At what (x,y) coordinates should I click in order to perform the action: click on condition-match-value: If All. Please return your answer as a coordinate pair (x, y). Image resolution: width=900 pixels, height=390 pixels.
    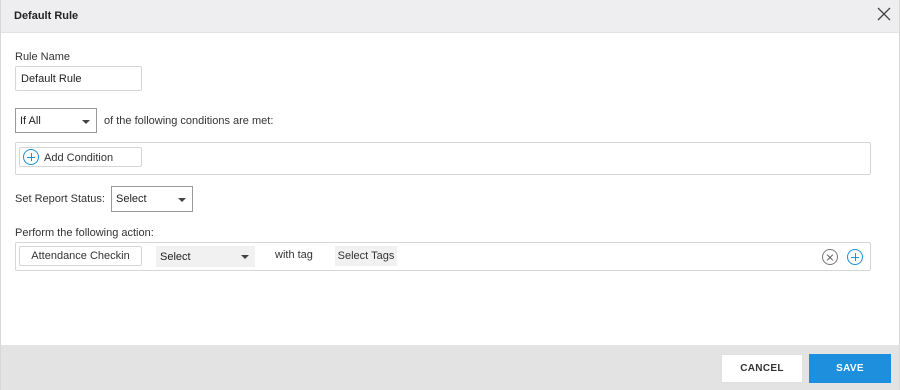
    Looking at the image, I should click on (30, 121).